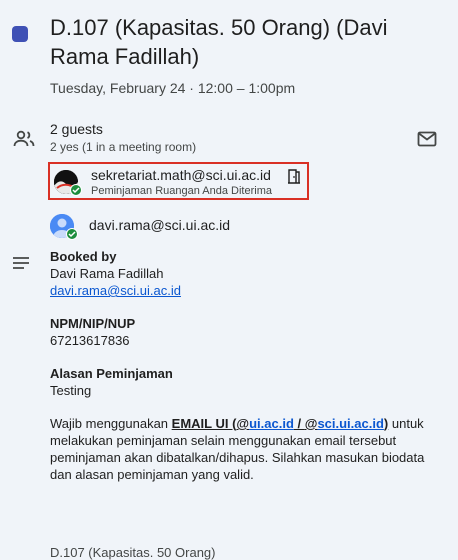 This screenshot has width=458, height=560. I want to click on reason-label: Alasan Peminjaman, so click(111, 373).